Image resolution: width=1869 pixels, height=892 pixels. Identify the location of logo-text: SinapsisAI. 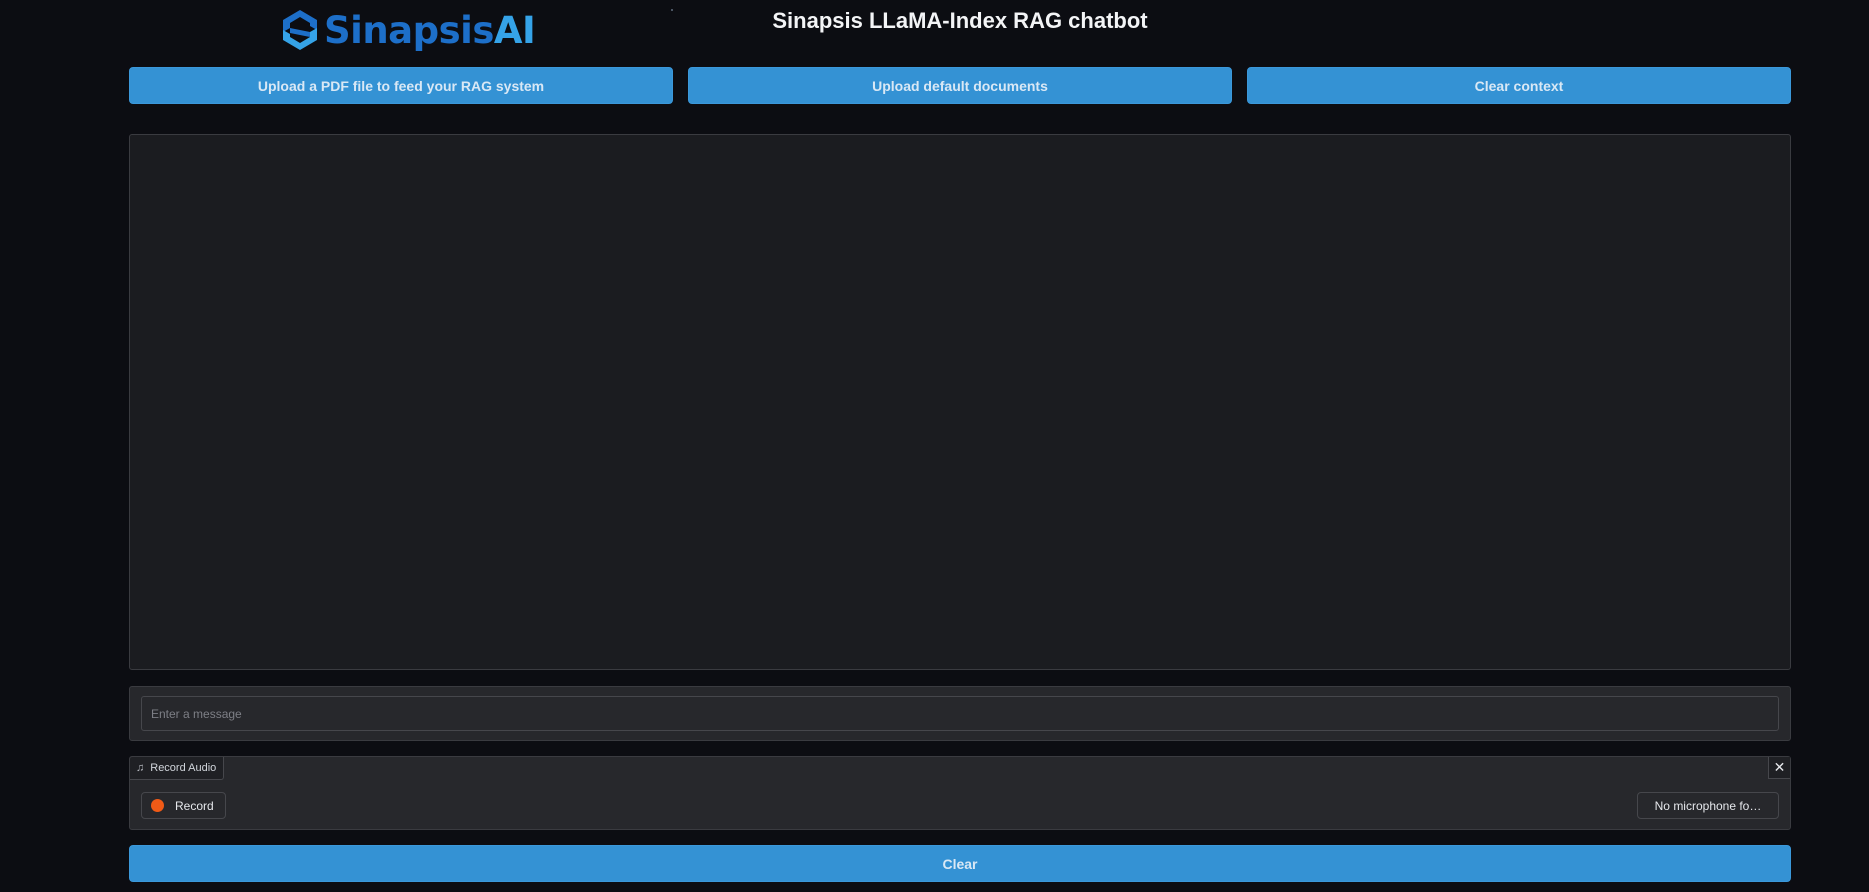
(430, 30).